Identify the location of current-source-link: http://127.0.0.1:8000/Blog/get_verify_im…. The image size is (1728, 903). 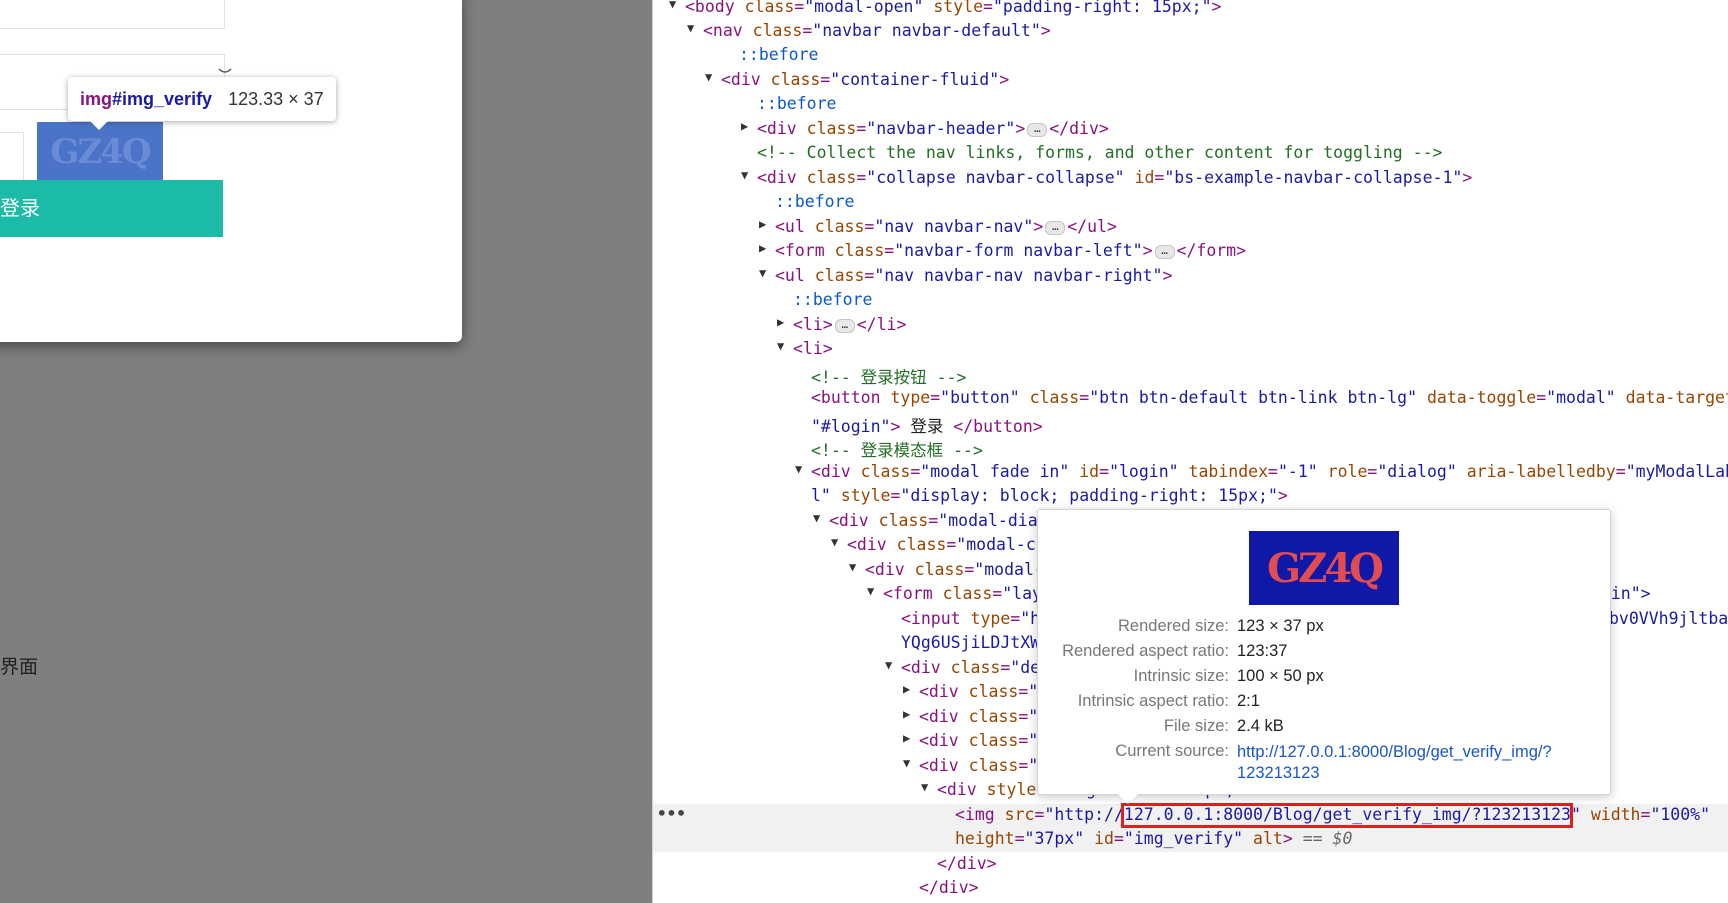
(1417, 763).